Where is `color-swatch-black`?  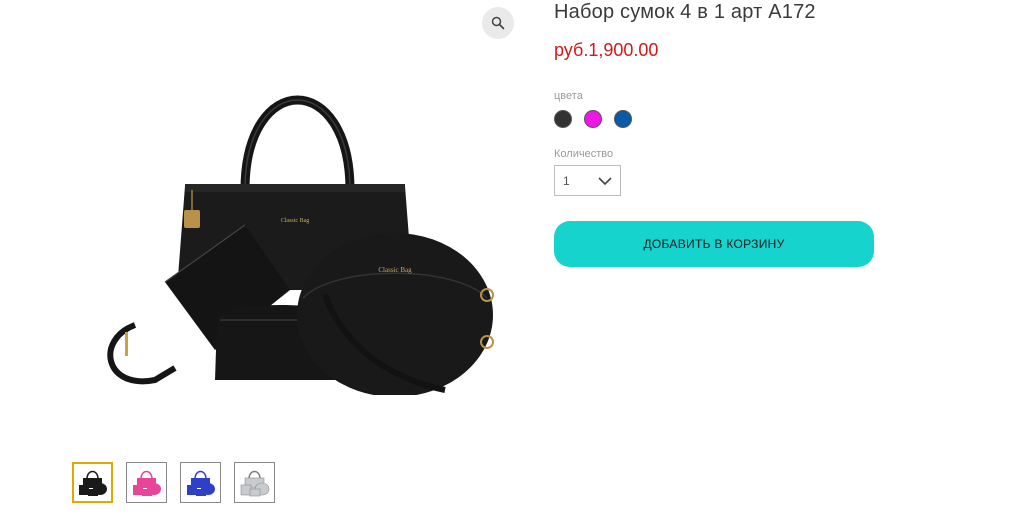
color-swatch-black is located at coordinates (563, 119).